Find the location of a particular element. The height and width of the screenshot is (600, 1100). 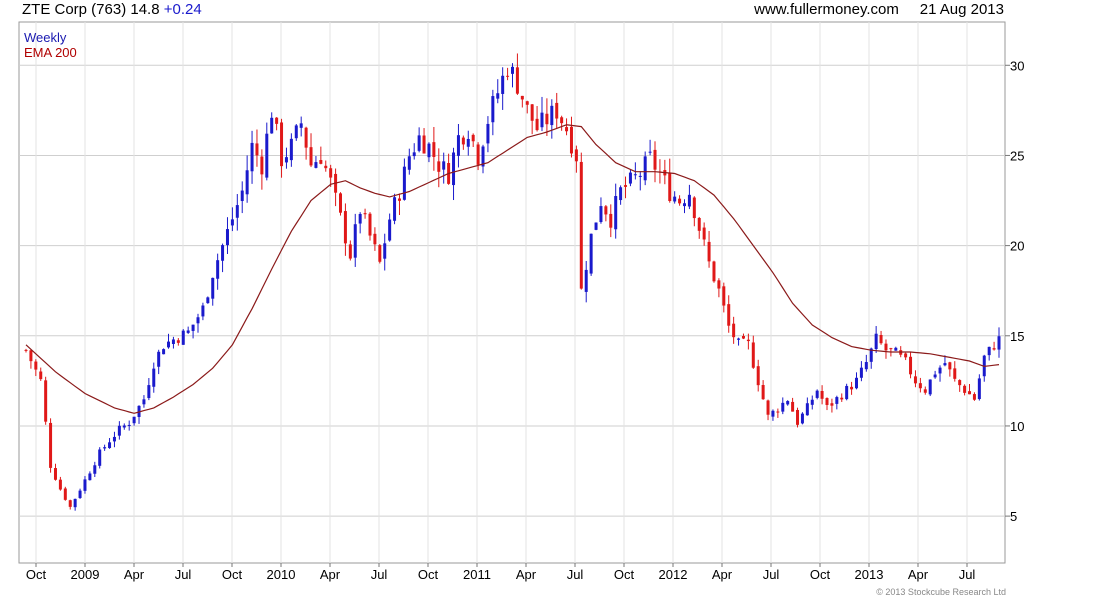

y-tick-label: 25 is located at coordinates (1017, 155).